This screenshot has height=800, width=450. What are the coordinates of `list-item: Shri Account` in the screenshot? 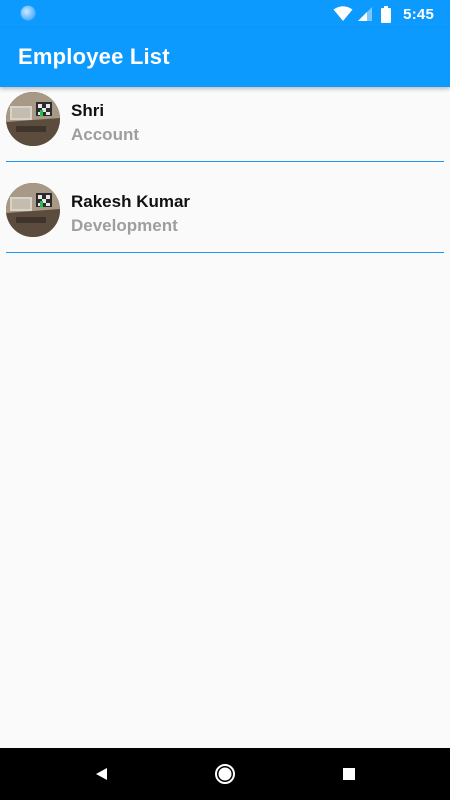 It's located at (225, 124).